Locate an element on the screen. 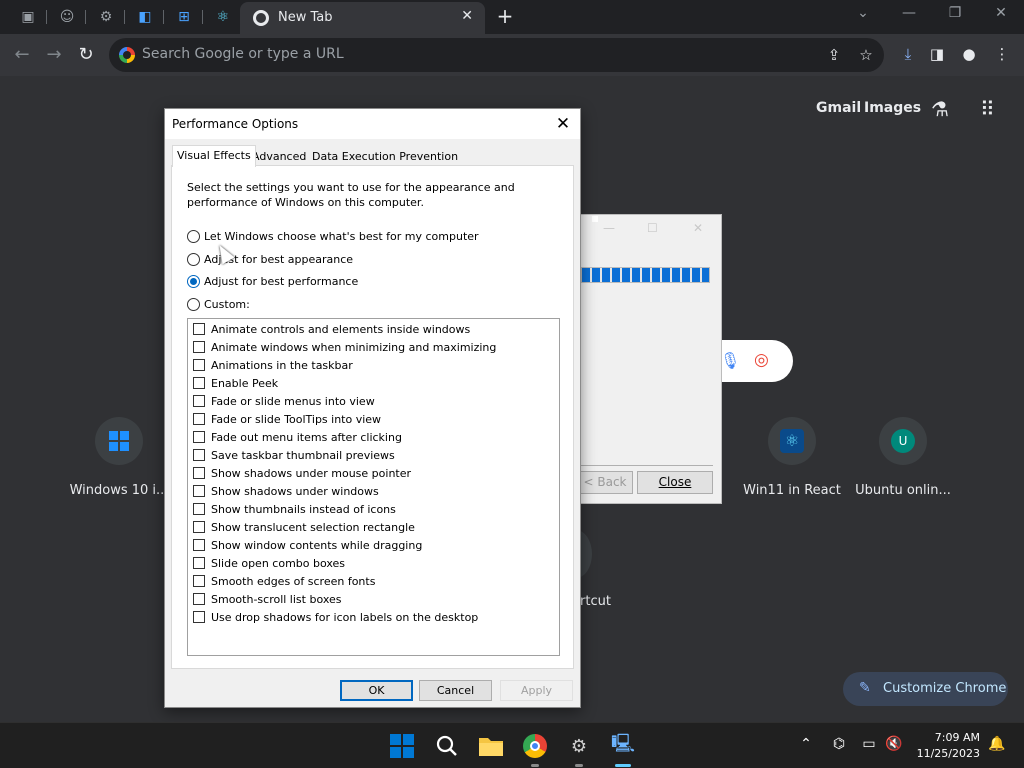  restore-icon: ❐ is located at coordinates (955, 13).